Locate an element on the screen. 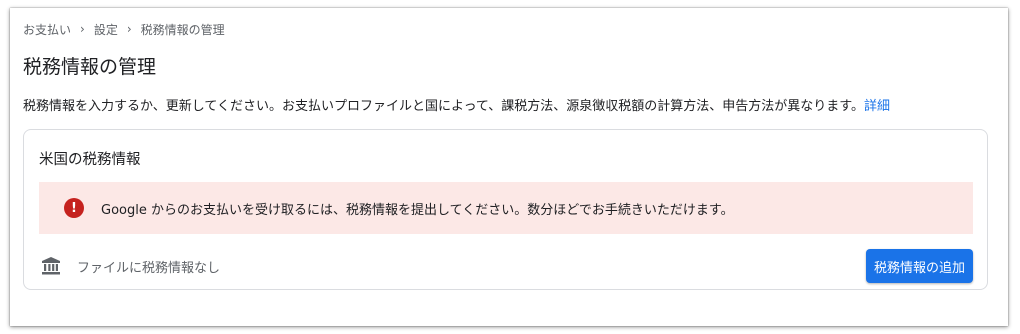 The height and width of the screenshot is (334, 1020). add-tax-info-button: 税務情報の追加 is located at coordinates (919, 266).